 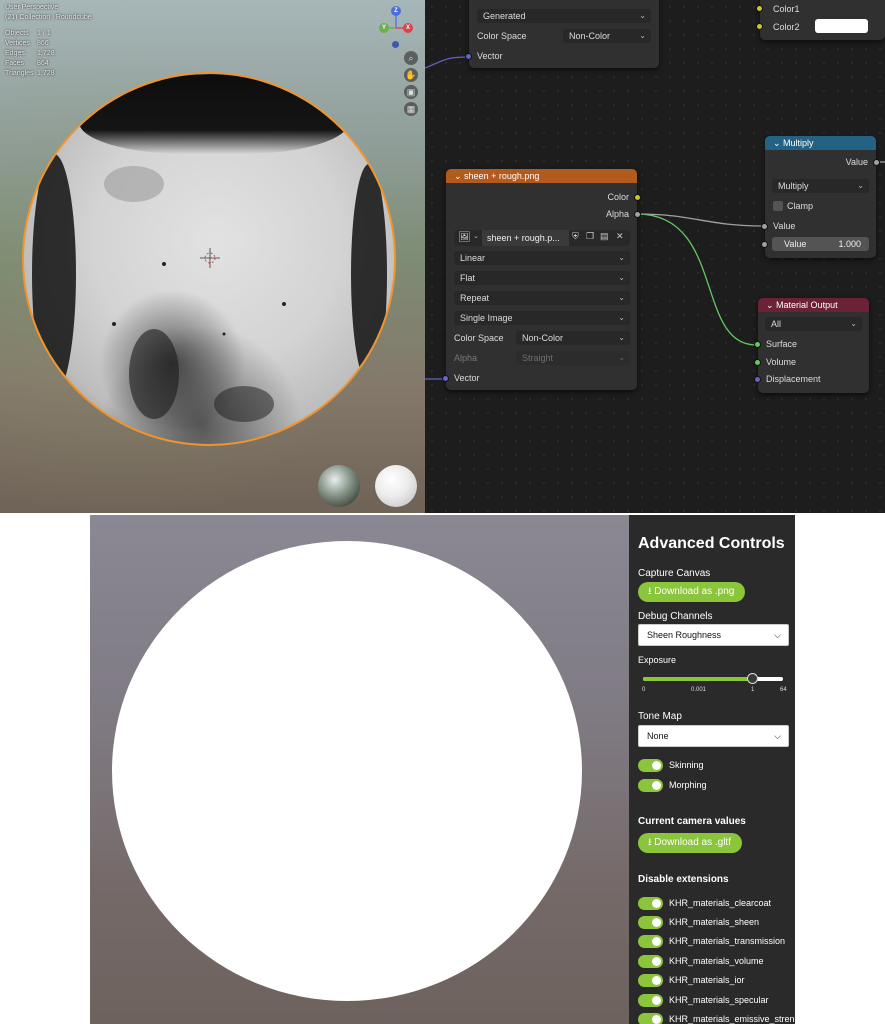 What do you see at coordinates (542, 298) in the screenshot?
I see `extension-dropdown: Repeat ⌄` at bounding box center [542, 298].